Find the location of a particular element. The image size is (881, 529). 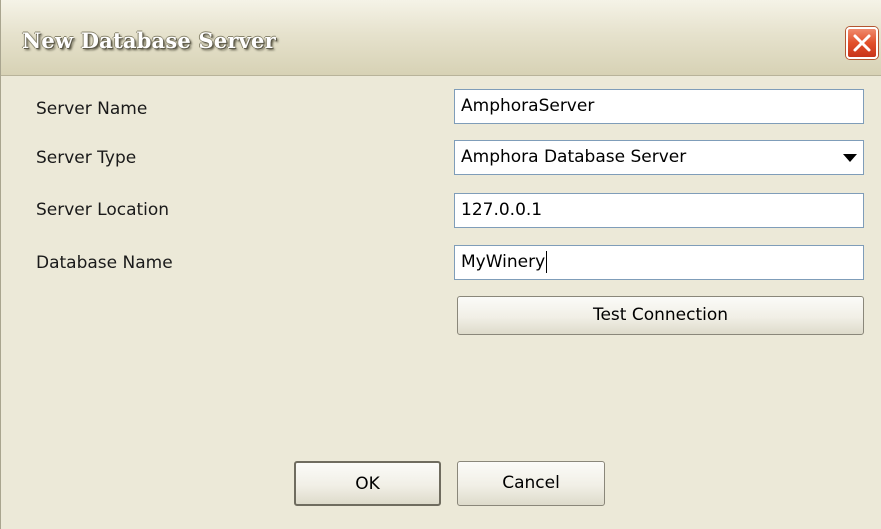

server-location-input: 127.0.0.1 is located at coordinates (659, 210).